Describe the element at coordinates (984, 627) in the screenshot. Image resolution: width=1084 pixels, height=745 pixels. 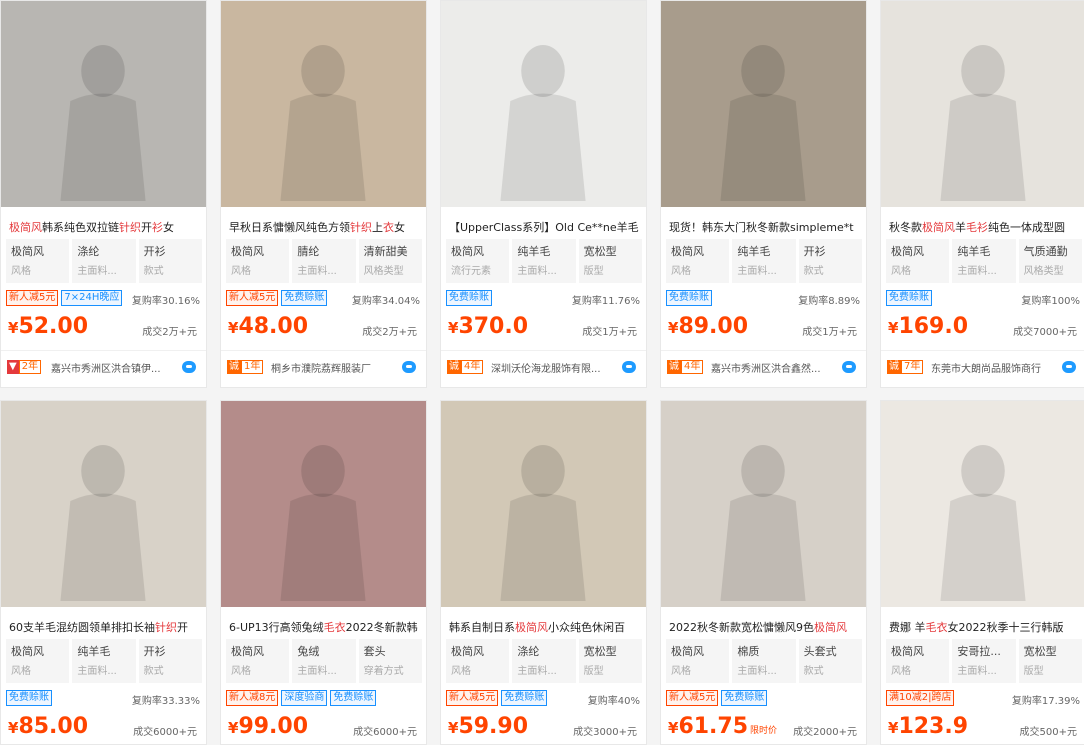
I see `product-title: 费娜 羊毛衣女2022秋季十三行韩版` at that location.